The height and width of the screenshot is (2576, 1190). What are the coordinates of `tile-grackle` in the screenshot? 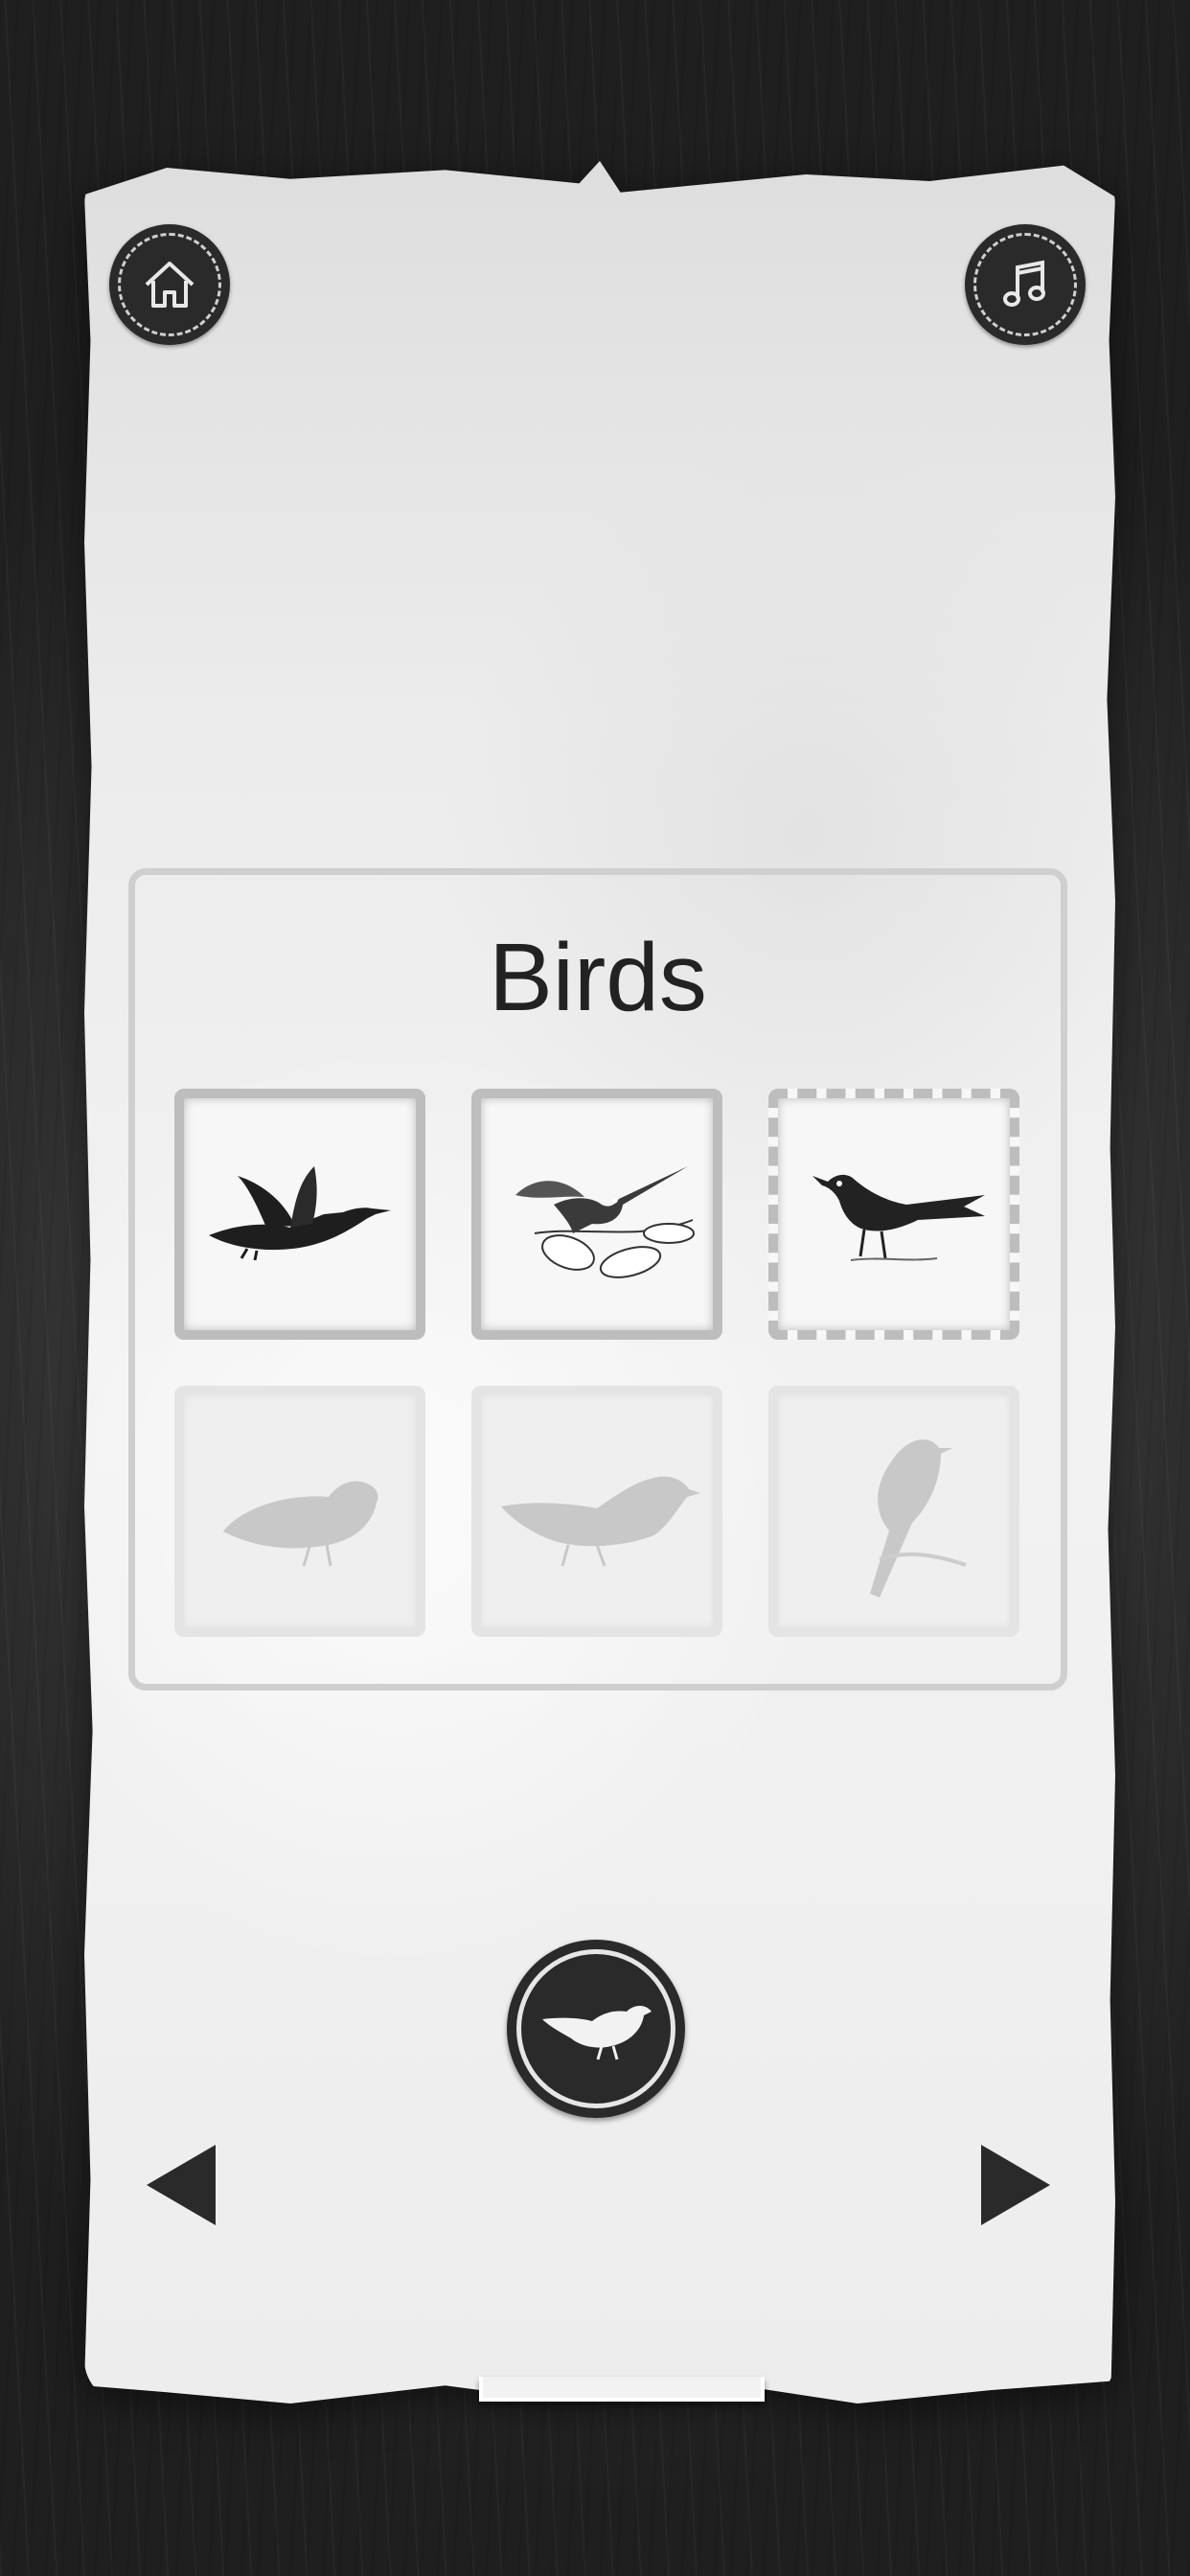 It's located at (894, 1214).